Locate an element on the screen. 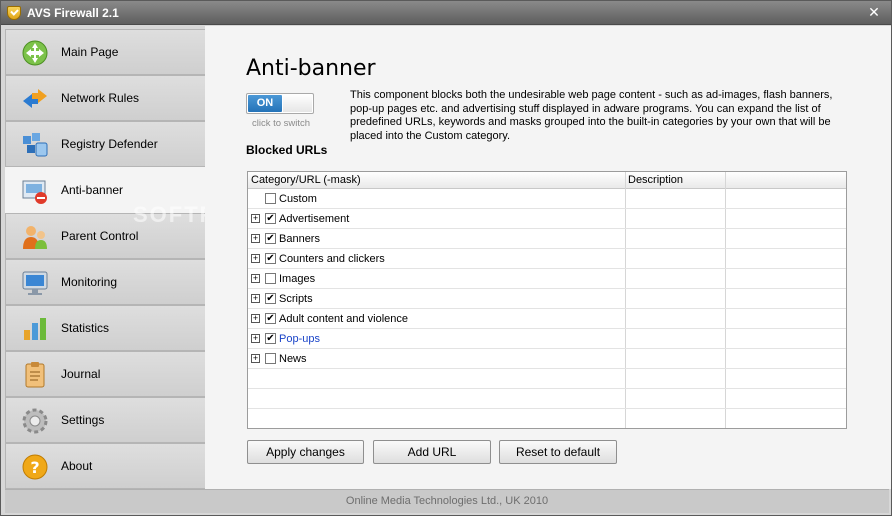 The width and height of the screenshot is (892, 516). section-title: Blocked URLs is located at coordinates (287, 150).